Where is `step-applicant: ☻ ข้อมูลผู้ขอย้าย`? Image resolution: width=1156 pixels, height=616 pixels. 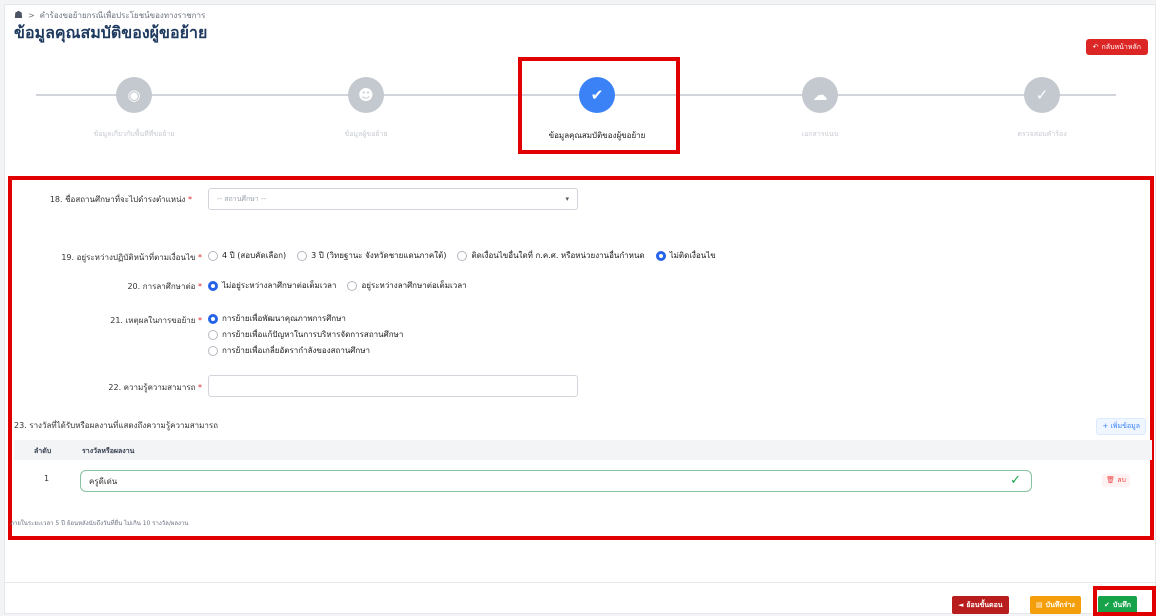 step-applicant: ☻ ข้อมูลผู้ขอย้าย is located at coordinates (366, 107).